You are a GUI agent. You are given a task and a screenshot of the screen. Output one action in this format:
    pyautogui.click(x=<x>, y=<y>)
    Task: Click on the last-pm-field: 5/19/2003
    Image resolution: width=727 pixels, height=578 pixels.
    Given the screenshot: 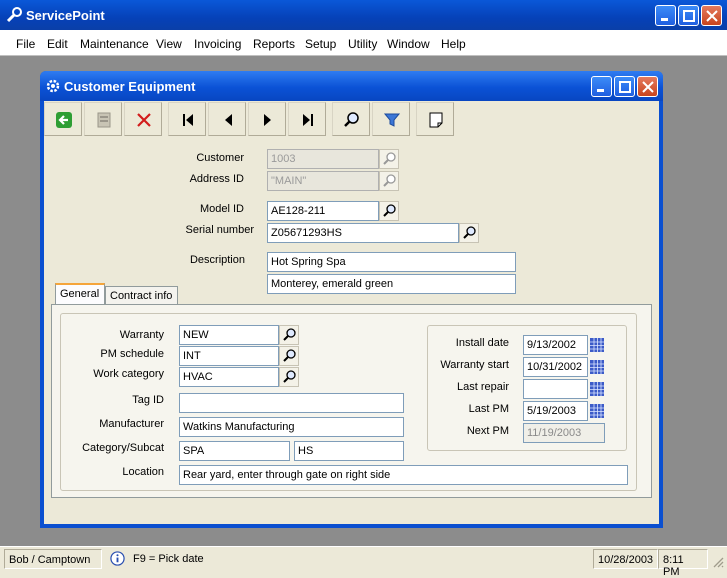 What is the action you would take?
    pyautogui.click(x=555, y=411)
    